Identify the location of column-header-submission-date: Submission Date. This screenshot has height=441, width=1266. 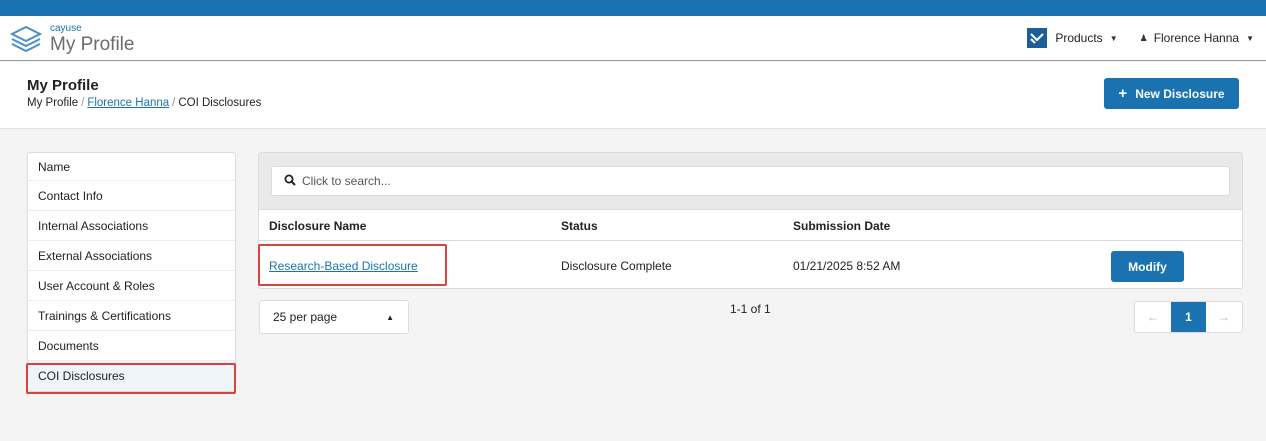
(841, 226).